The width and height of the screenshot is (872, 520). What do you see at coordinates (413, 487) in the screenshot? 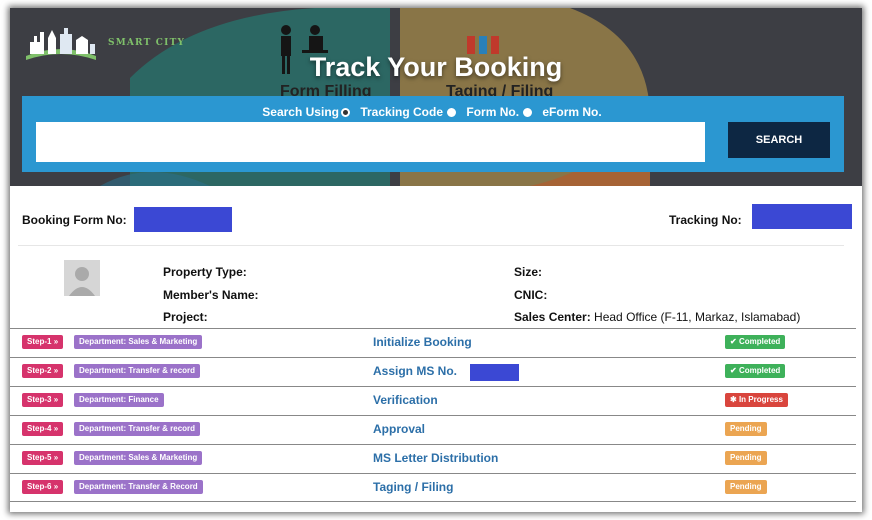
I see `step-title: Taging / Filing` at bounding box center [413, 487].